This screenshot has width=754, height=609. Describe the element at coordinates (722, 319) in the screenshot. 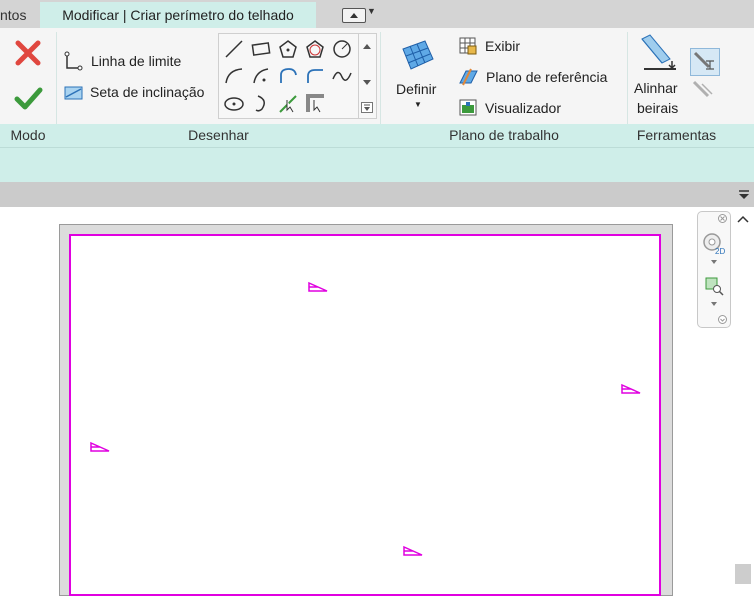

I see `navbar-options-icon` at that location.